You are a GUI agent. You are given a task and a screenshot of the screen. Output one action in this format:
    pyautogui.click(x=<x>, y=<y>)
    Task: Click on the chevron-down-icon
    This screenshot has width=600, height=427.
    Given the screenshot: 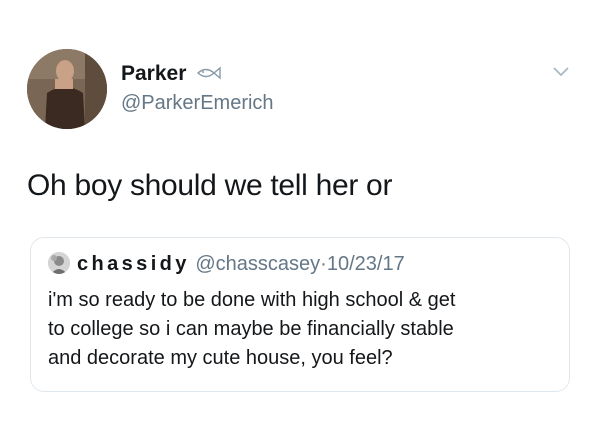 What is the action you would take?
    pyautogui.click(x=561, y=72)
    